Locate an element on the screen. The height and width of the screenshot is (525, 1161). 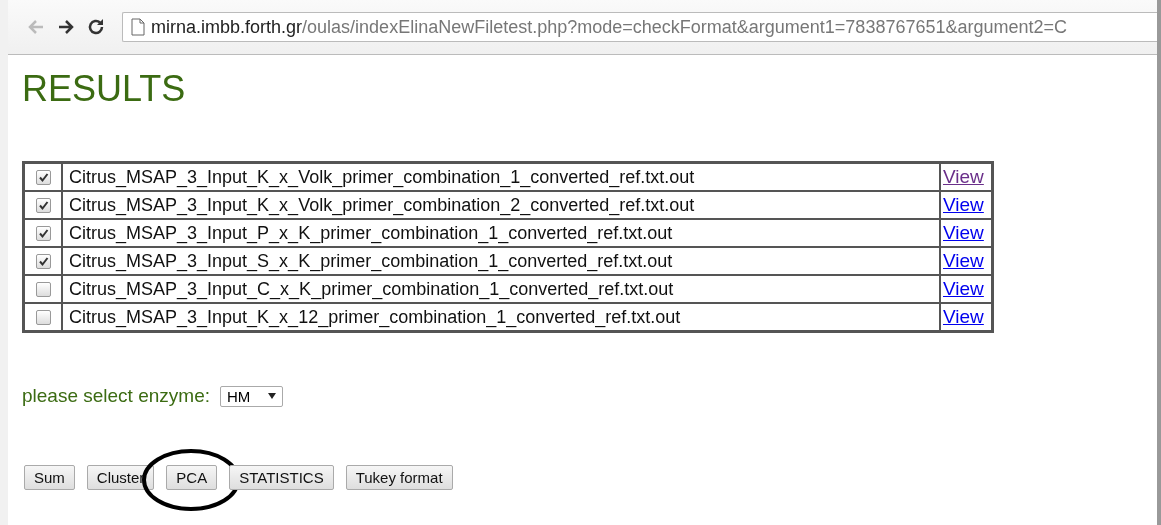
file-name: Citrus_MSAP_3_Input_S_x_K_primer_combination_1_converted_ref.txt.out is located at coordinates (501, 261).